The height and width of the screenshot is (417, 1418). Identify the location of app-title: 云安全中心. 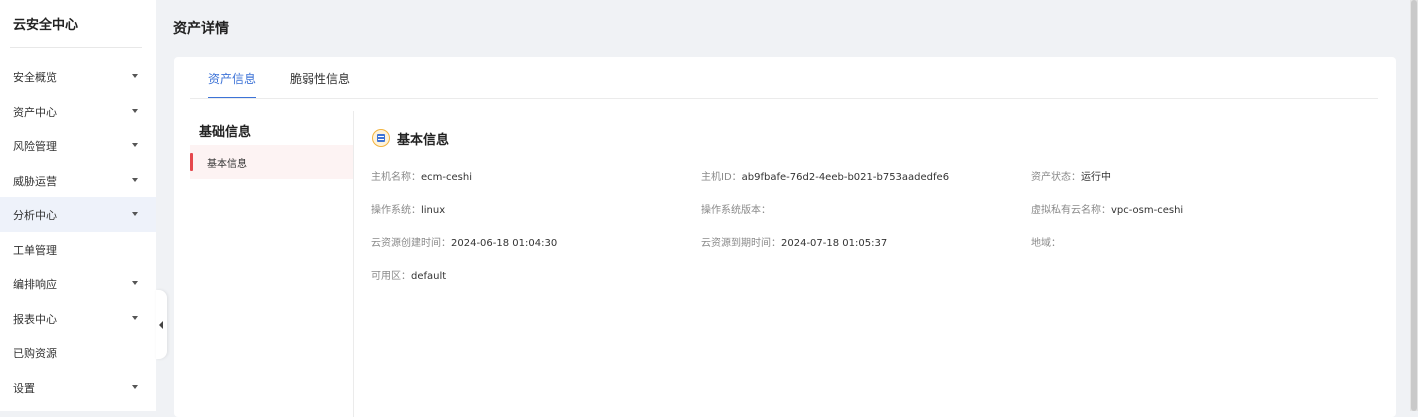
(46, 25).